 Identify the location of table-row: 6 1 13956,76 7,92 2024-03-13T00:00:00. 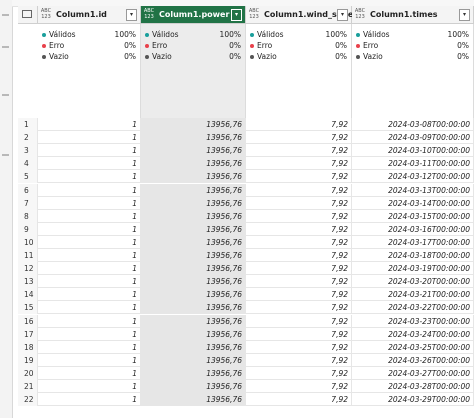
(246, 190).